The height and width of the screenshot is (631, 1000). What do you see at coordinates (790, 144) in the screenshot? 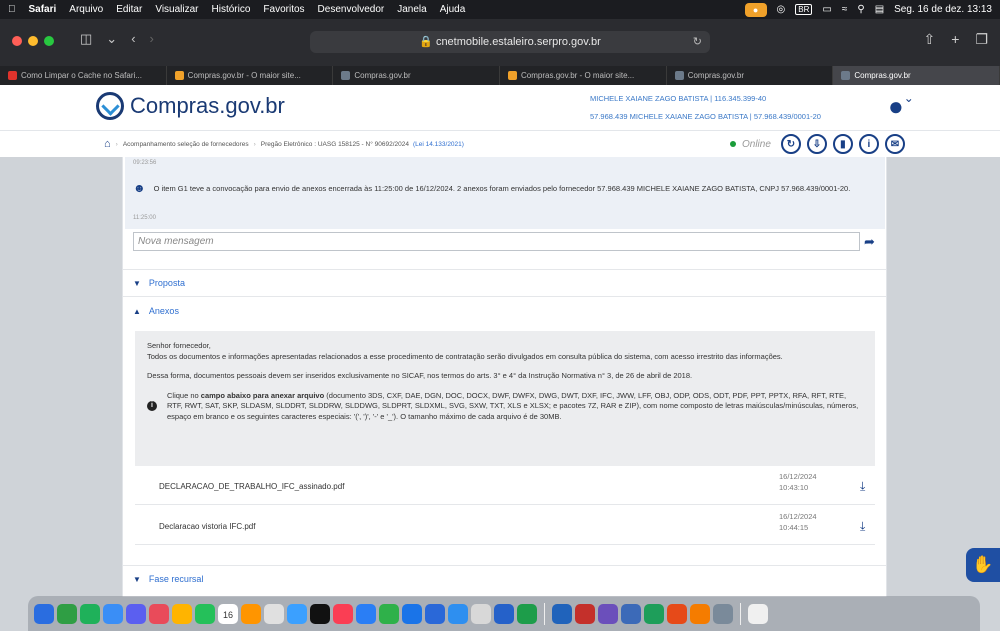
I see `refresh-button: ↻` at bounding box center [790, 144].